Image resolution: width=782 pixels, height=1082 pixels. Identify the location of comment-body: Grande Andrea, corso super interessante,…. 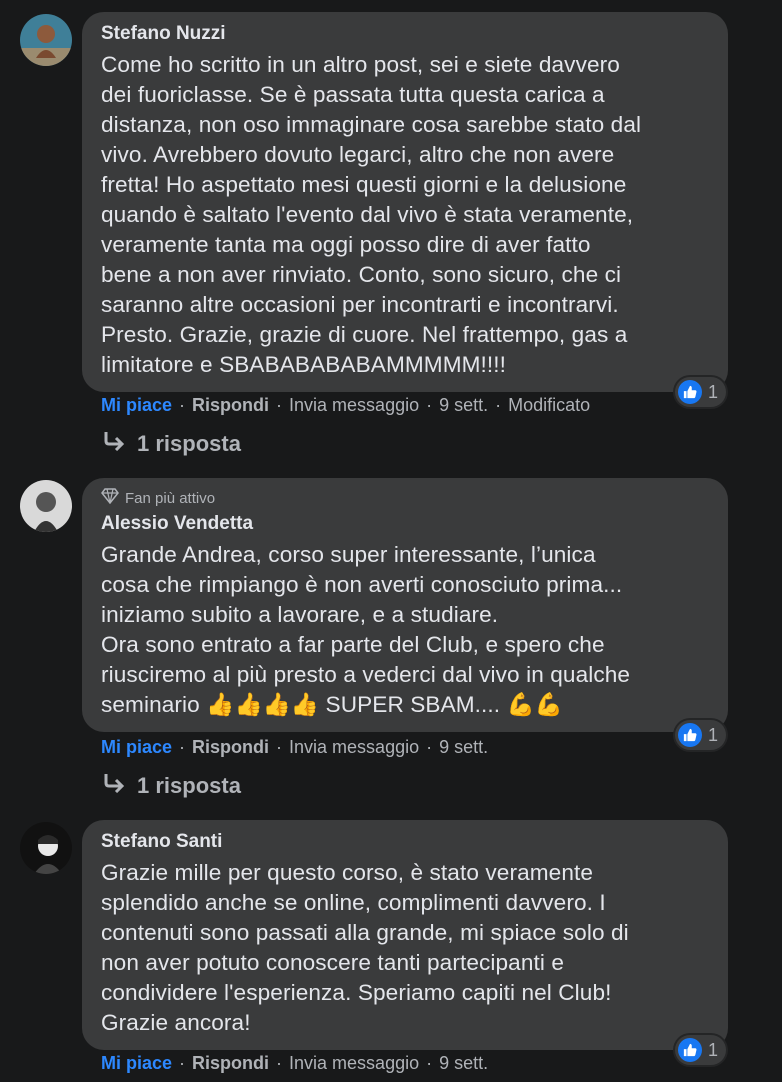
(366, 629).